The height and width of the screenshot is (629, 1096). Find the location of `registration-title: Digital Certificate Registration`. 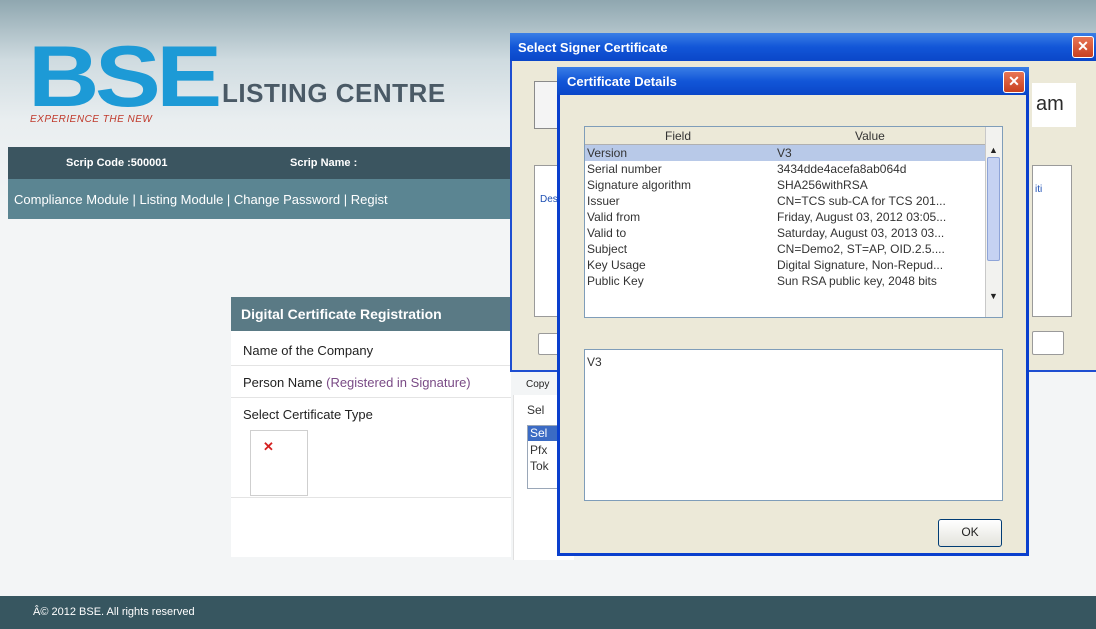

registration-title: Digital Certificate Registration is located at coordinates (341, 314).